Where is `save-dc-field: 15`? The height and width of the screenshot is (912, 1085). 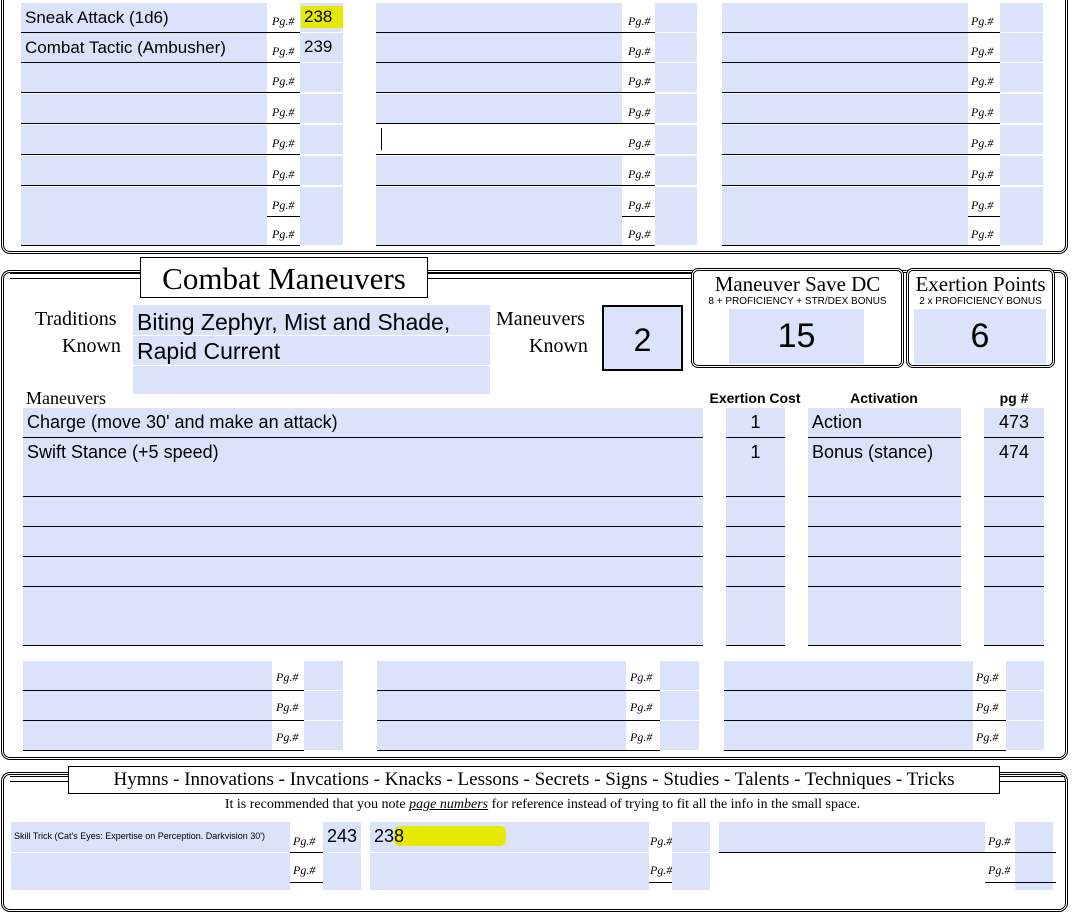
save-dc-field: 15 is located at coordinates (796, 336).